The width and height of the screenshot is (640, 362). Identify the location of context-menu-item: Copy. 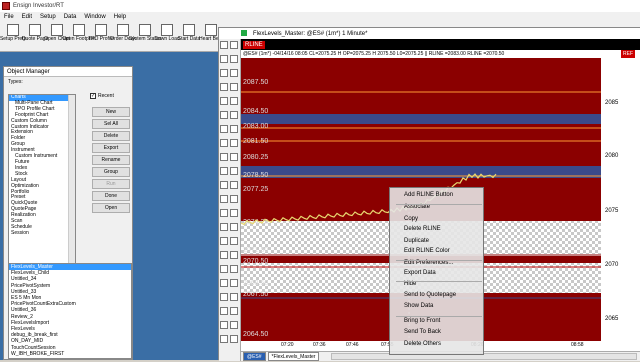
(411, 219).